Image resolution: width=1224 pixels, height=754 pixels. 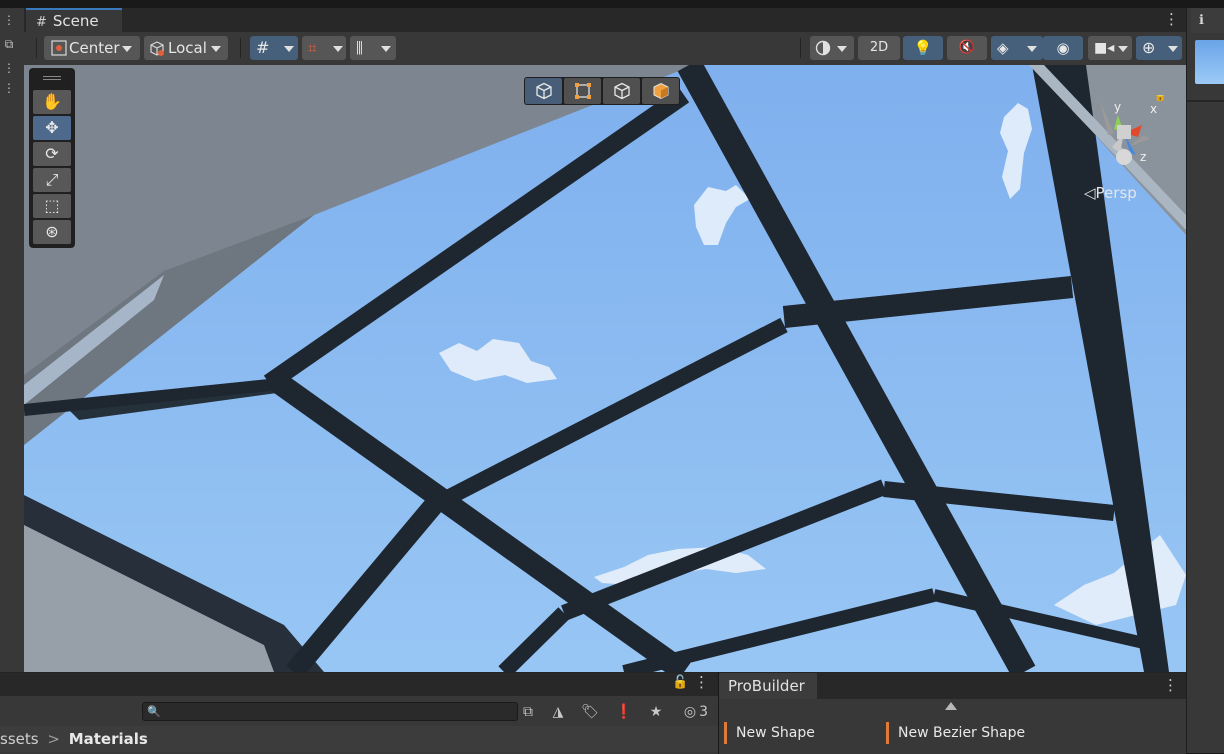 What do you see at coordinates (324, 48) in the screenshot?
I see `grid-snapping-button: ⌗` at bounding box center [324, 48].